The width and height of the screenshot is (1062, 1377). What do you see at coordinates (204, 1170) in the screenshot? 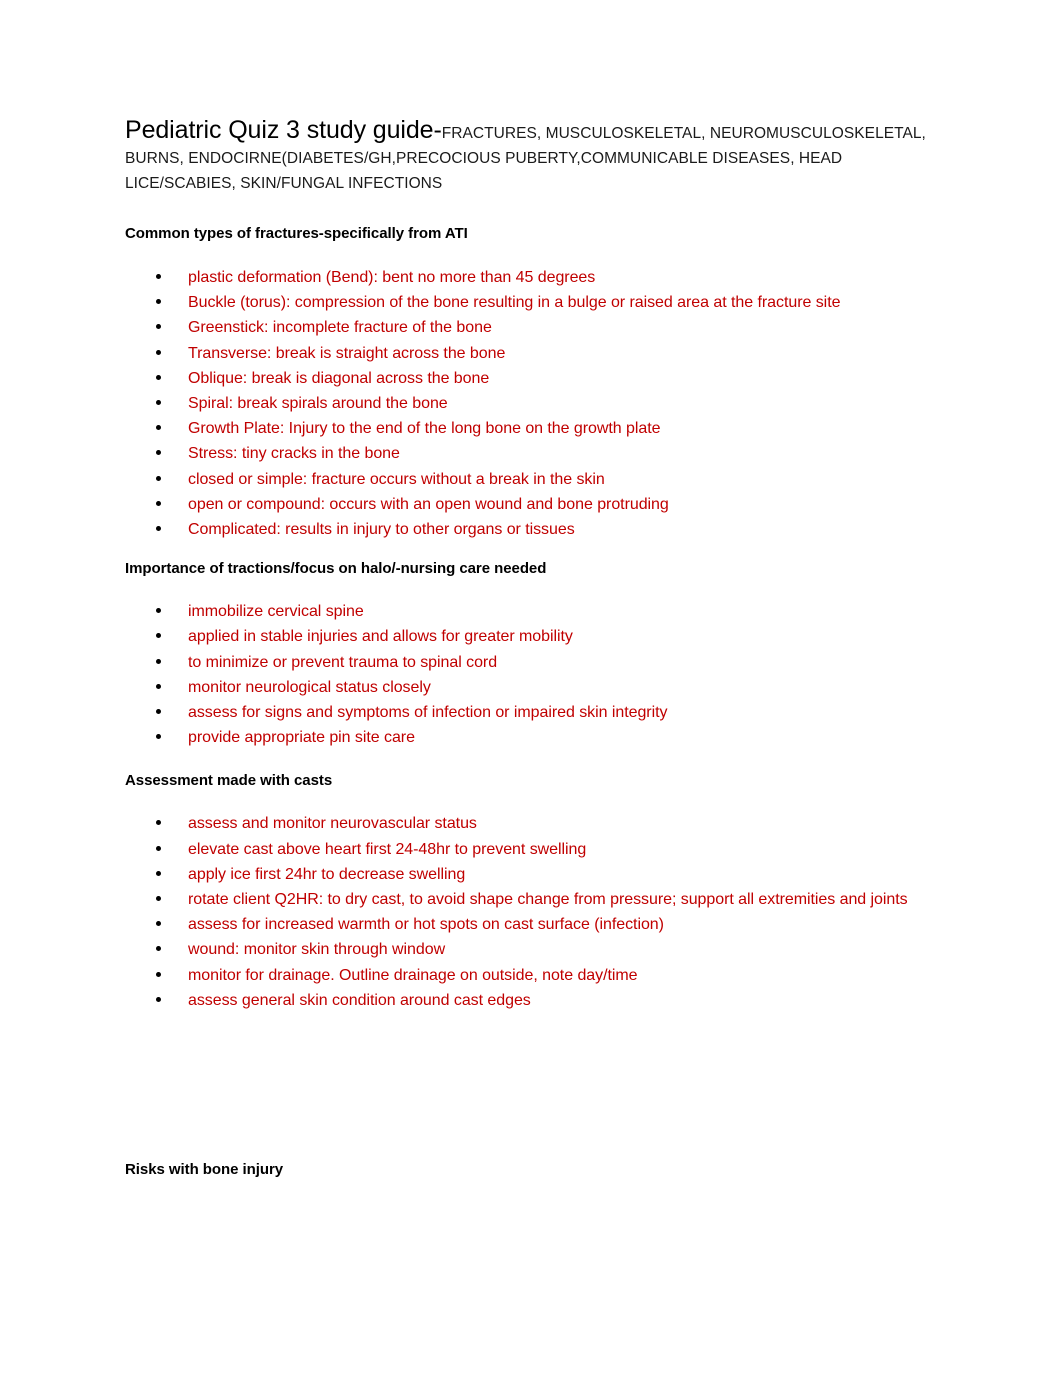
I see `section-heading-risks: Risks with bone injury` at bounding box center [204, 1170].